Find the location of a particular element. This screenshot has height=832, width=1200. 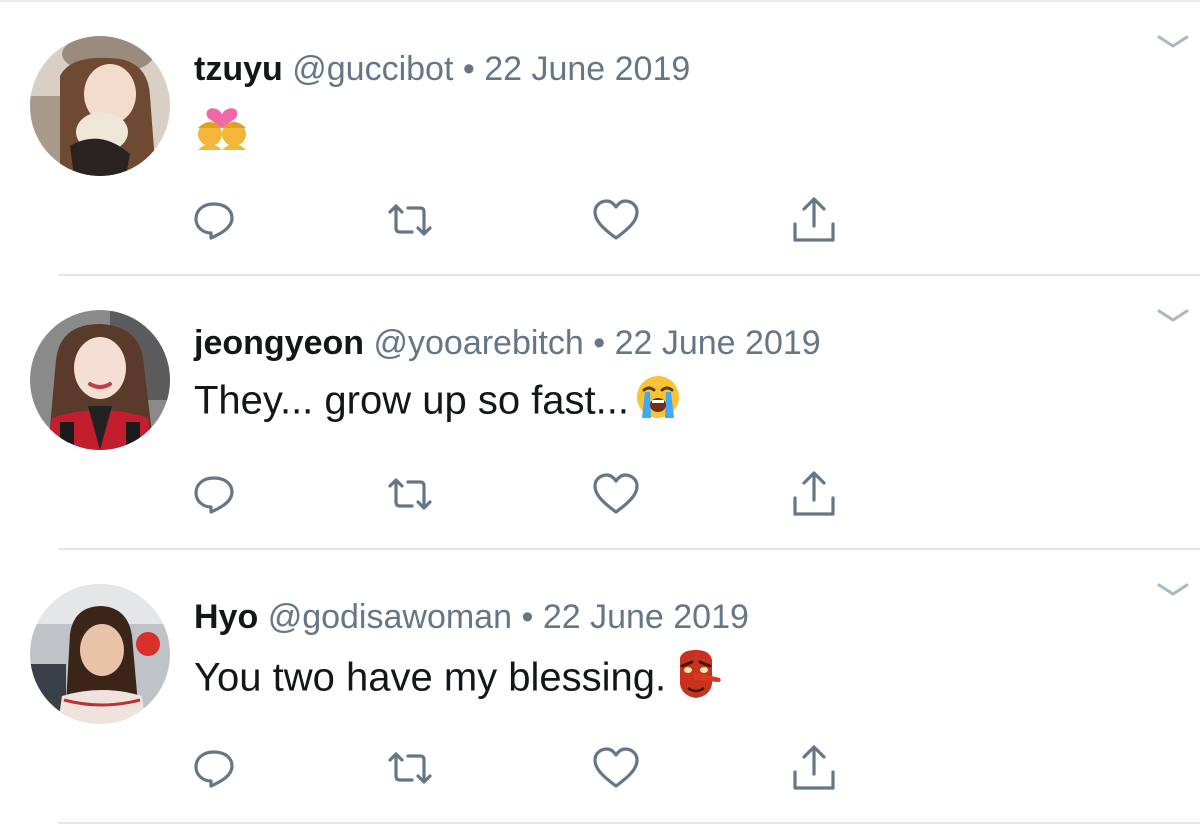

tweet-text is located at coordinates (222, 131).